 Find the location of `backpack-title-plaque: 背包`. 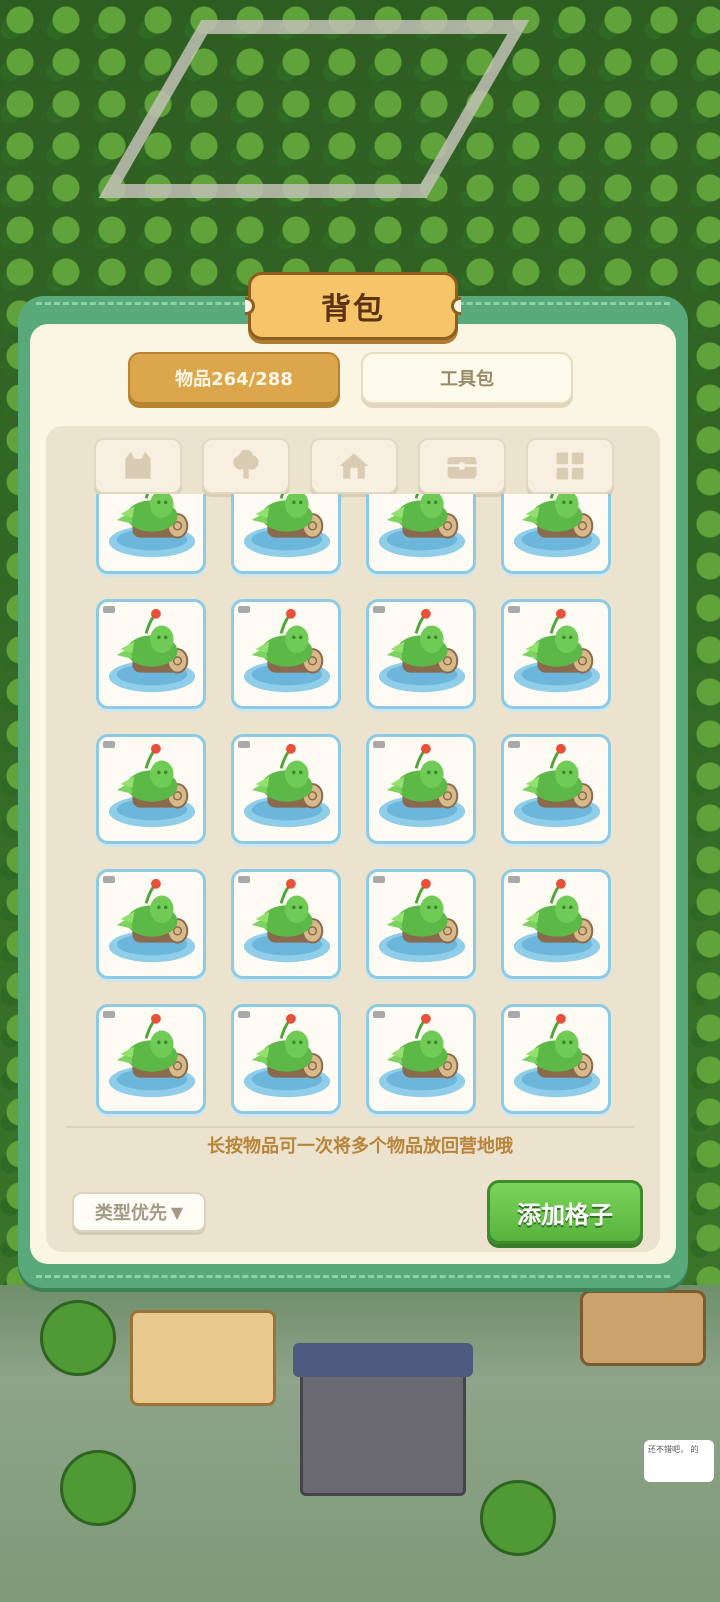

backpack-title-plaque: 背包 is located at coordinates (353, 306).